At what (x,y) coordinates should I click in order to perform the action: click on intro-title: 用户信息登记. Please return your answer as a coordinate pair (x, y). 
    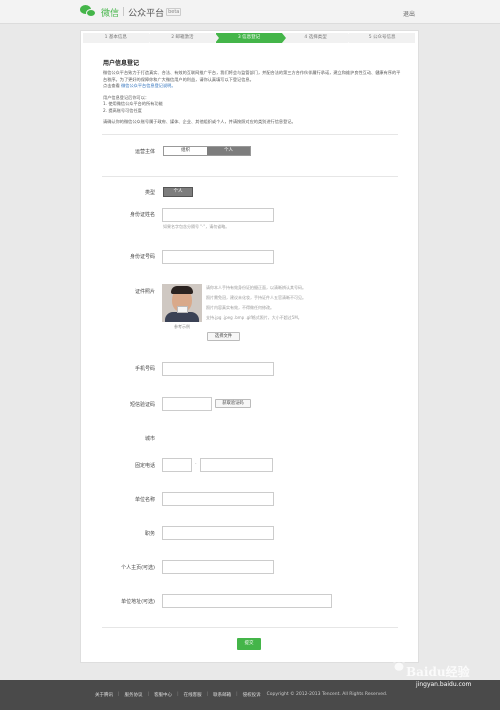
    Looking at the image, I should click on (121, 63).